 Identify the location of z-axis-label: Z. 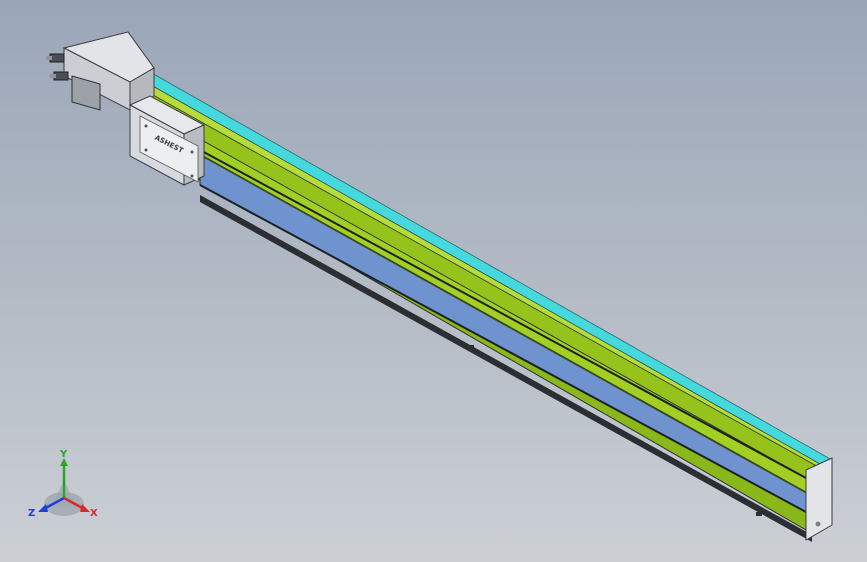
(31, 513).